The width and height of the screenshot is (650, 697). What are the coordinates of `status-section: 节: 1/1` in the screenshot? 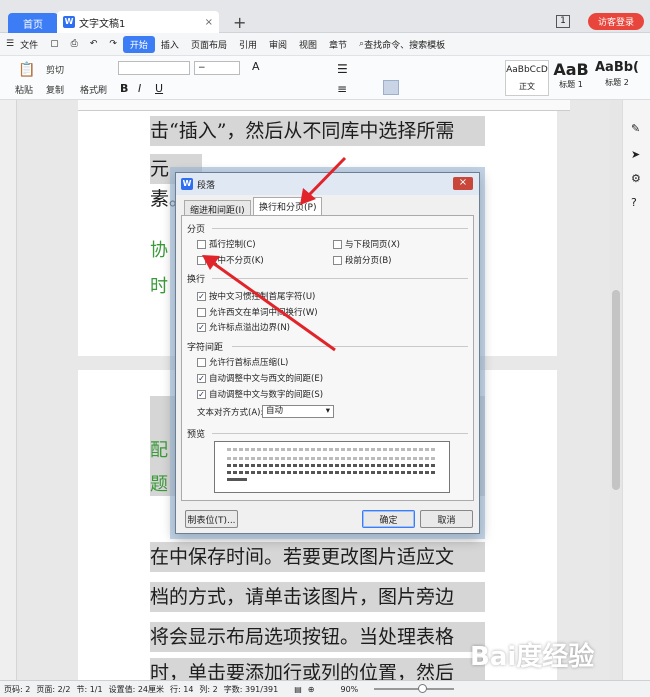 It's located at (89, 689).